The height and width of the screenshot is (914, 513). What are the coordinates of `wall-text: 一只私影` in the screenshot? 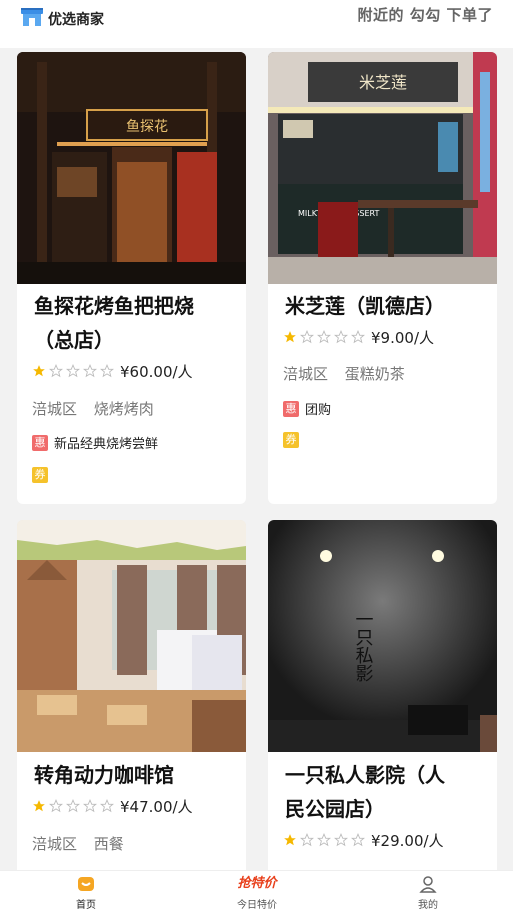 It's located at (363, 646).